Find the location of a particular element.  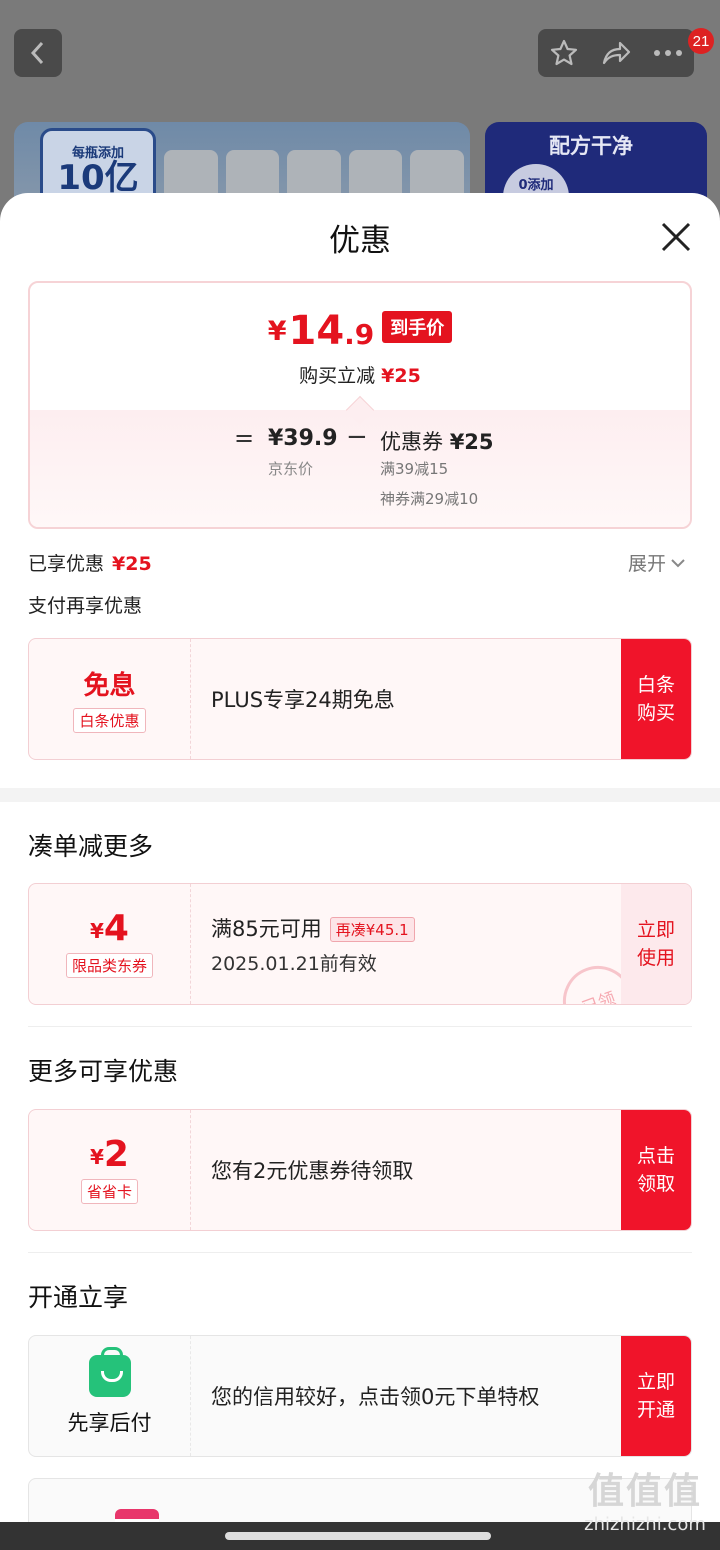

final-price-integer: 14 is located at coordinates (316, 331).